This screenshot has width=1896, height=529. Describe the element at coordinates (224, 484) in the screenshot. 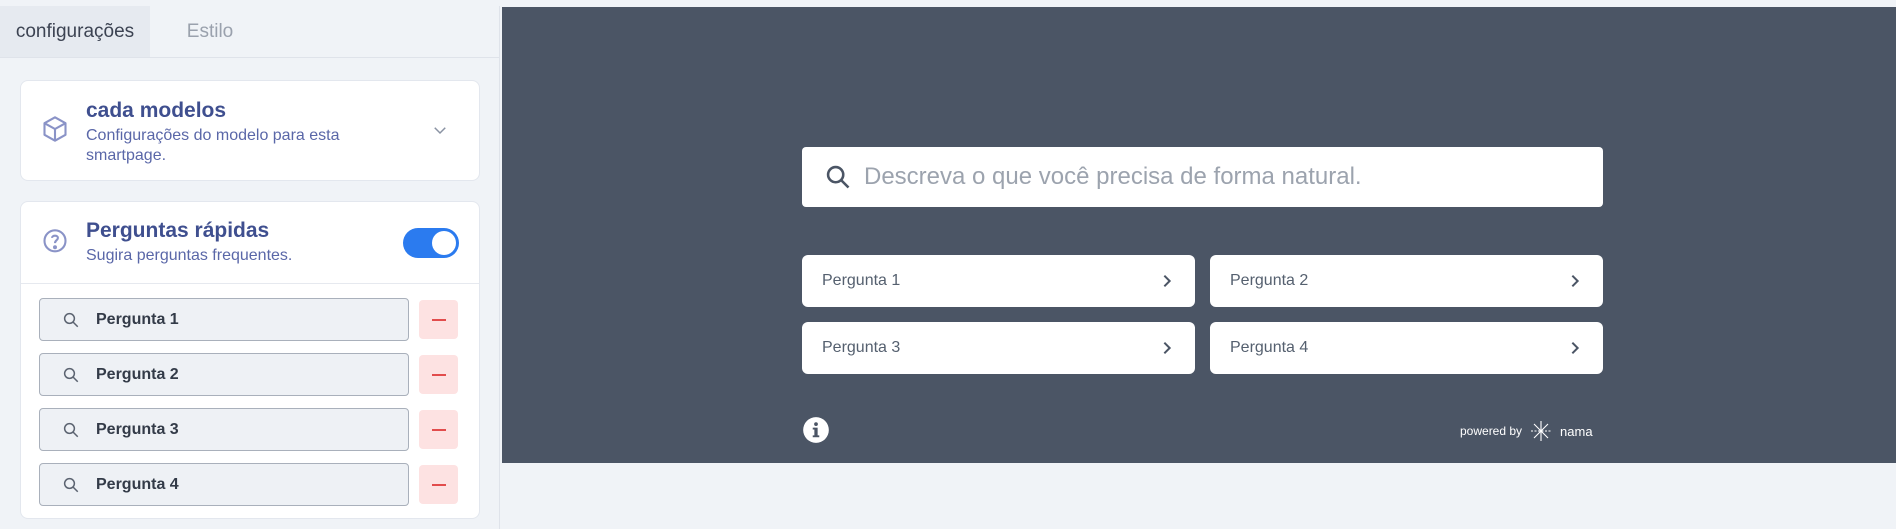

I see `question-input-4: Pergunta 4` at that location.